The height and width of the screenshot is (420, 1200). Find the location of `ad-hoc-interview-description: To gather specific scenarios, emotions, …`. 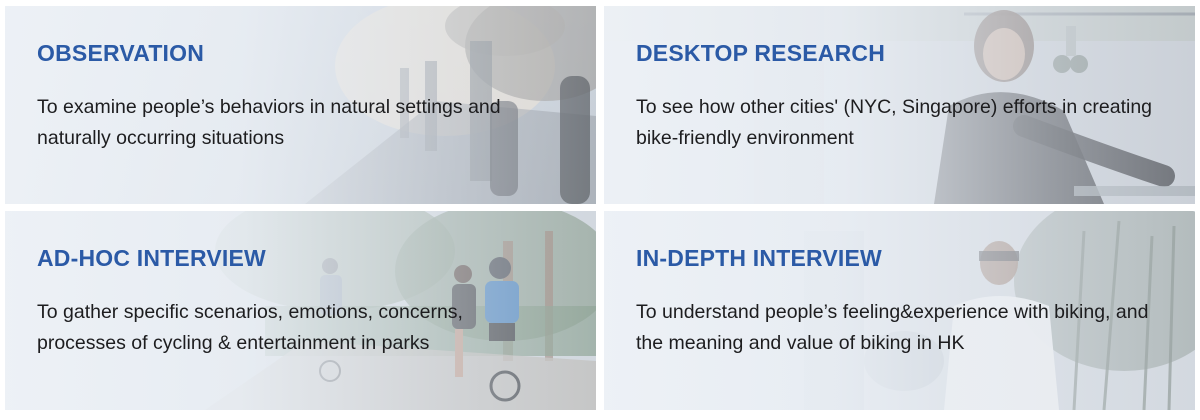

ad-hoc-interview-description: To gather specific scenarios, emotions, … is located at coordinates (250, 327).